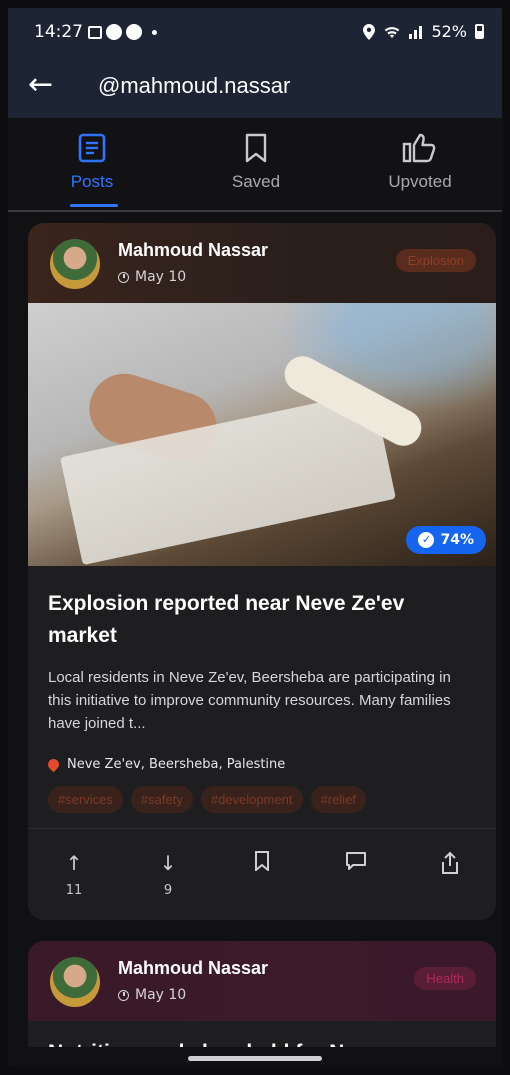 The height and width of the screenshot is (1075, 510). What do you see at coordinates (154, 32) in the screenshot?
I see `dot-icon` at bounding box center [154, 32].